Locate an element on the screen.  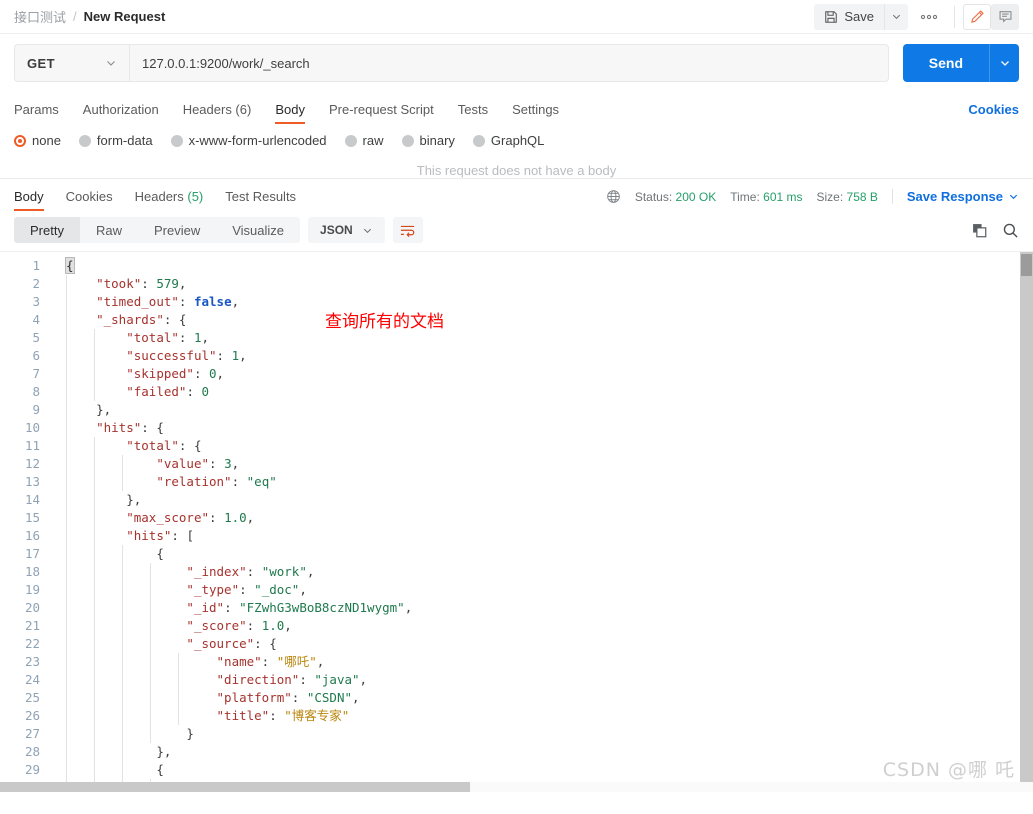
format-preview: Preview is located at coordinates (177, 230).